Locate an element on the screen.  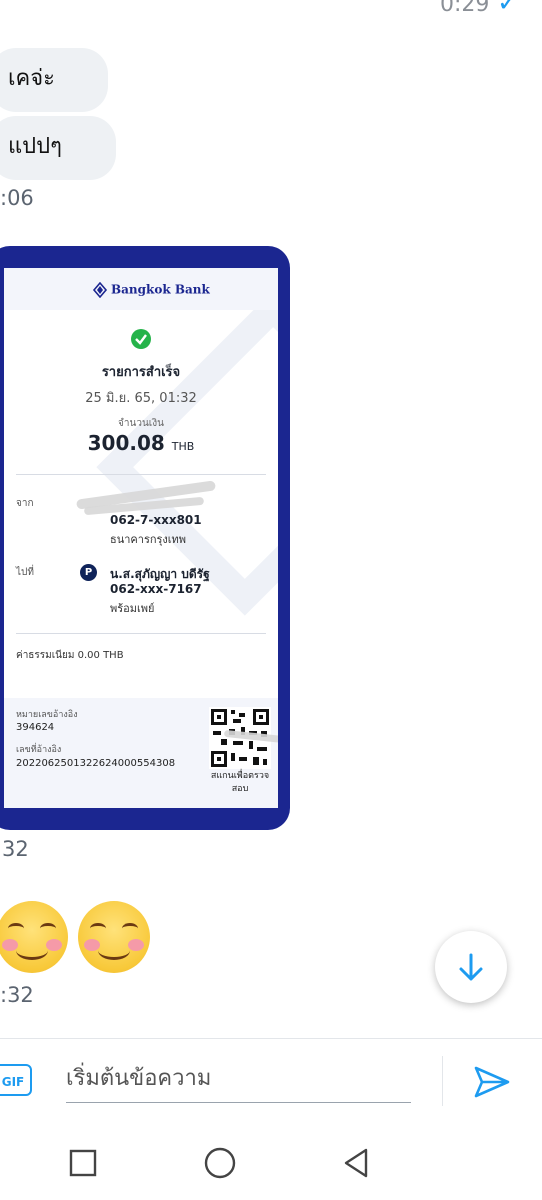
scroll-to-bottom-button is located at coordinates (471, 967).